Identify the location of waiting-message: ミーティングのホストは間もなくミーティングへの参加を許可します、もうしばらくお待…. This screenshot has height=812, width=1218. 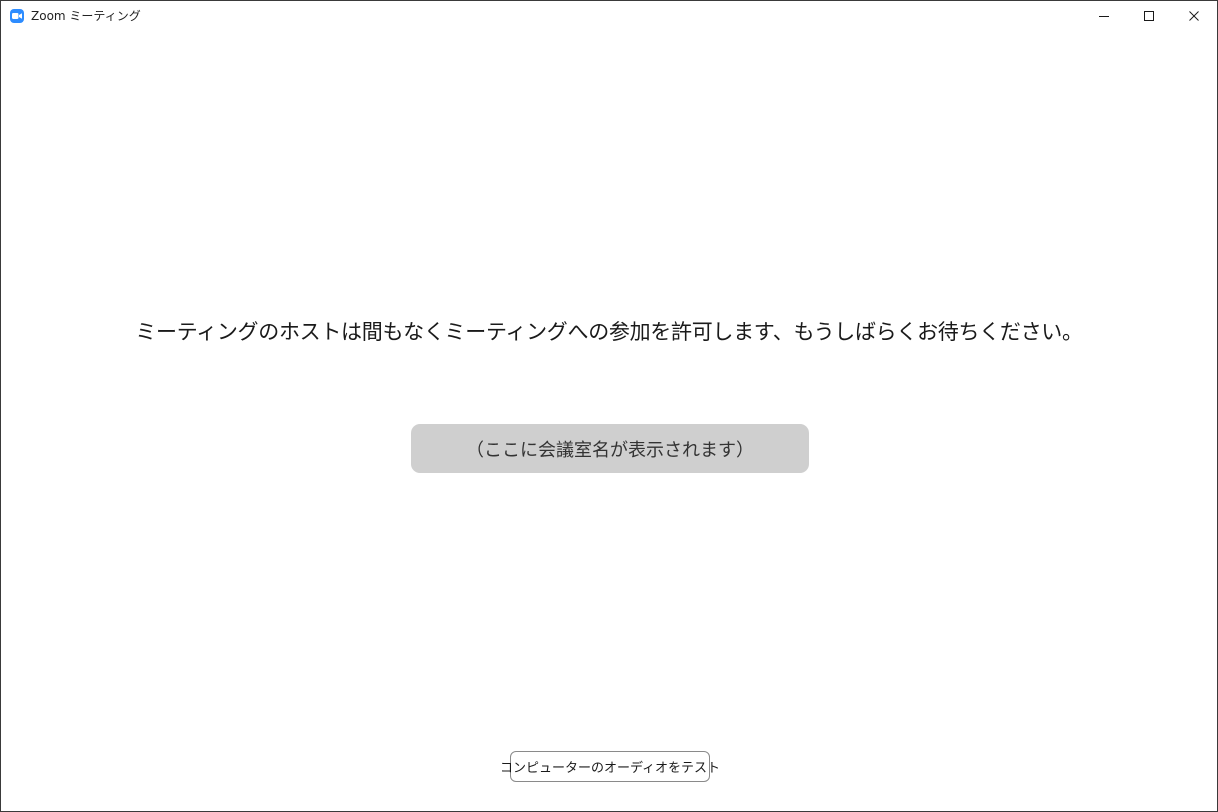
(609, 332).